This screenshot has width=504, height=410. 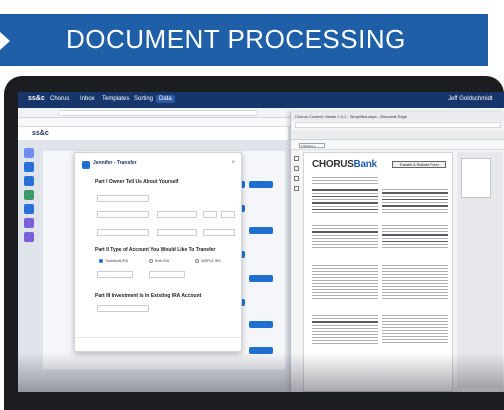 I want to click on viewer-url-field, so click(x=398, y=125).